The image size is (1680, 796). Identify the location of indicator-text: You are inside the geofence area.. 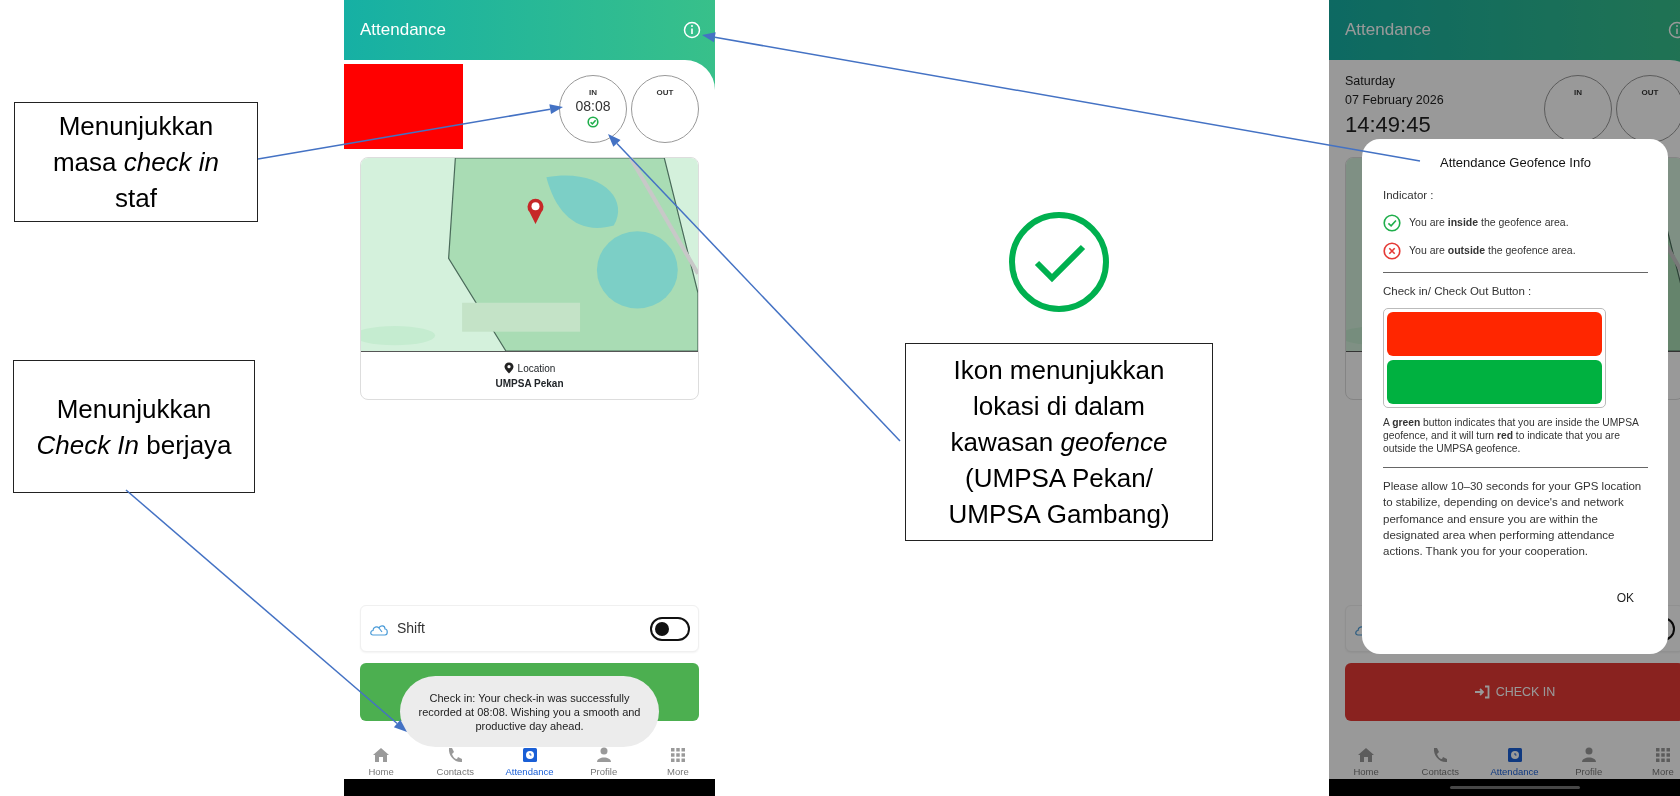
(1489, 222).